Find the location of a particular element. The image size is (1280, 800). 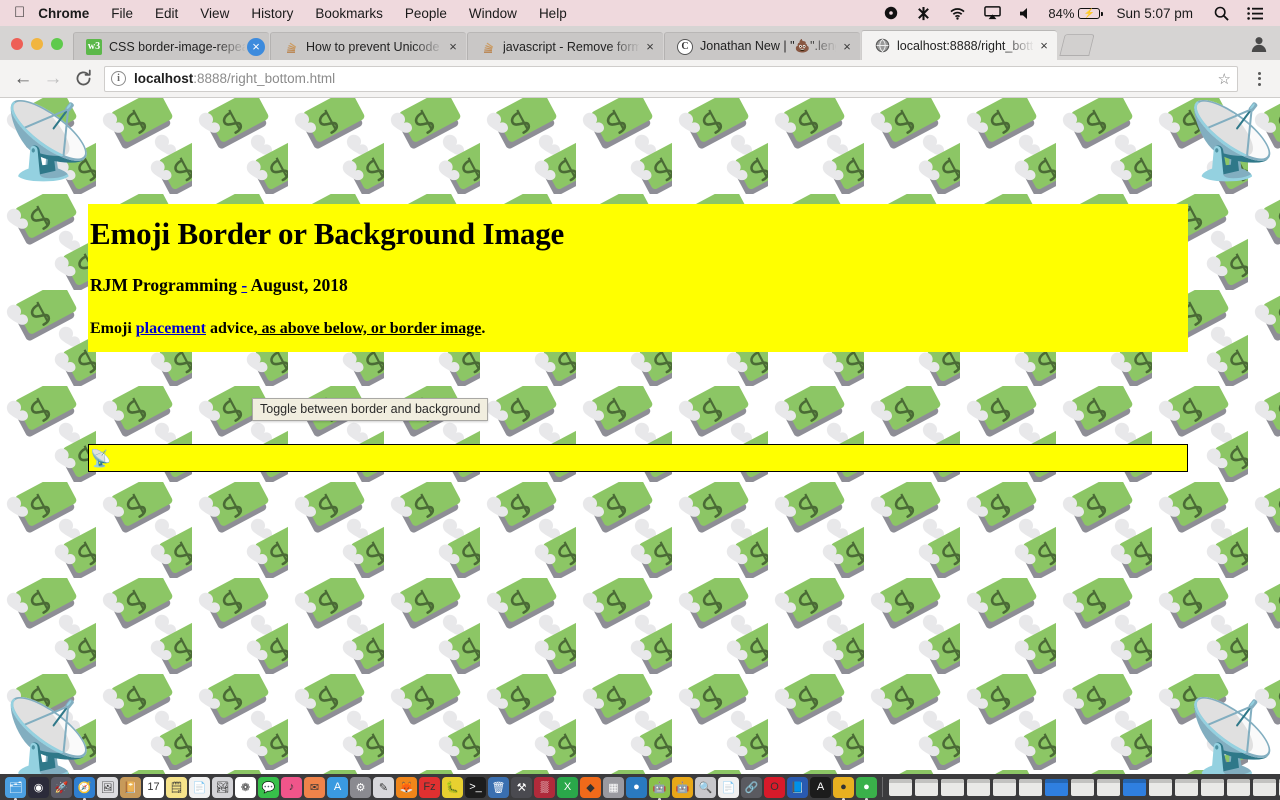

dock-icon-photos-lib: 🏞 is located at coordinates (222, 787).